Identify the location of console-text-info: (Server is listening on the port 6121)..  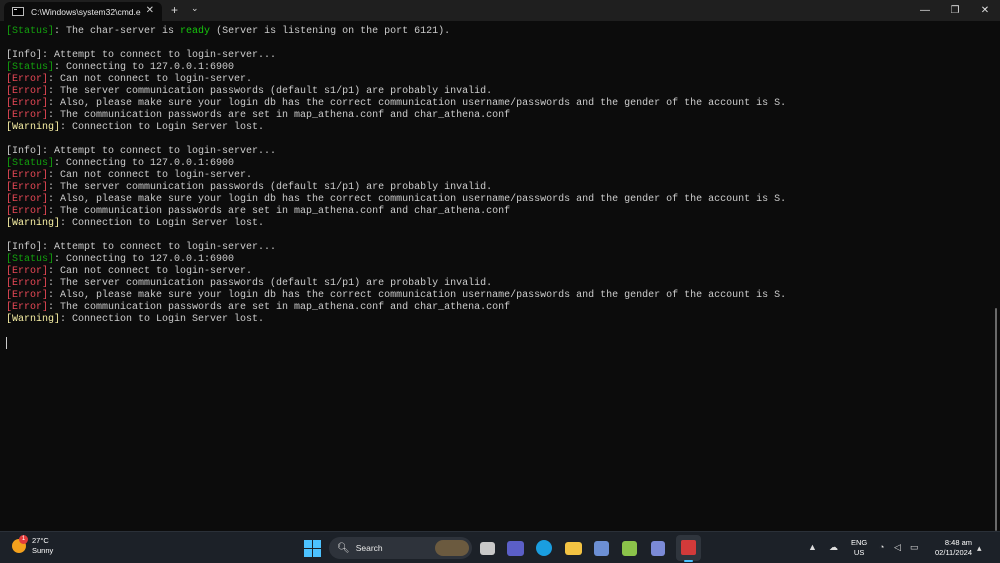
(330, 31).